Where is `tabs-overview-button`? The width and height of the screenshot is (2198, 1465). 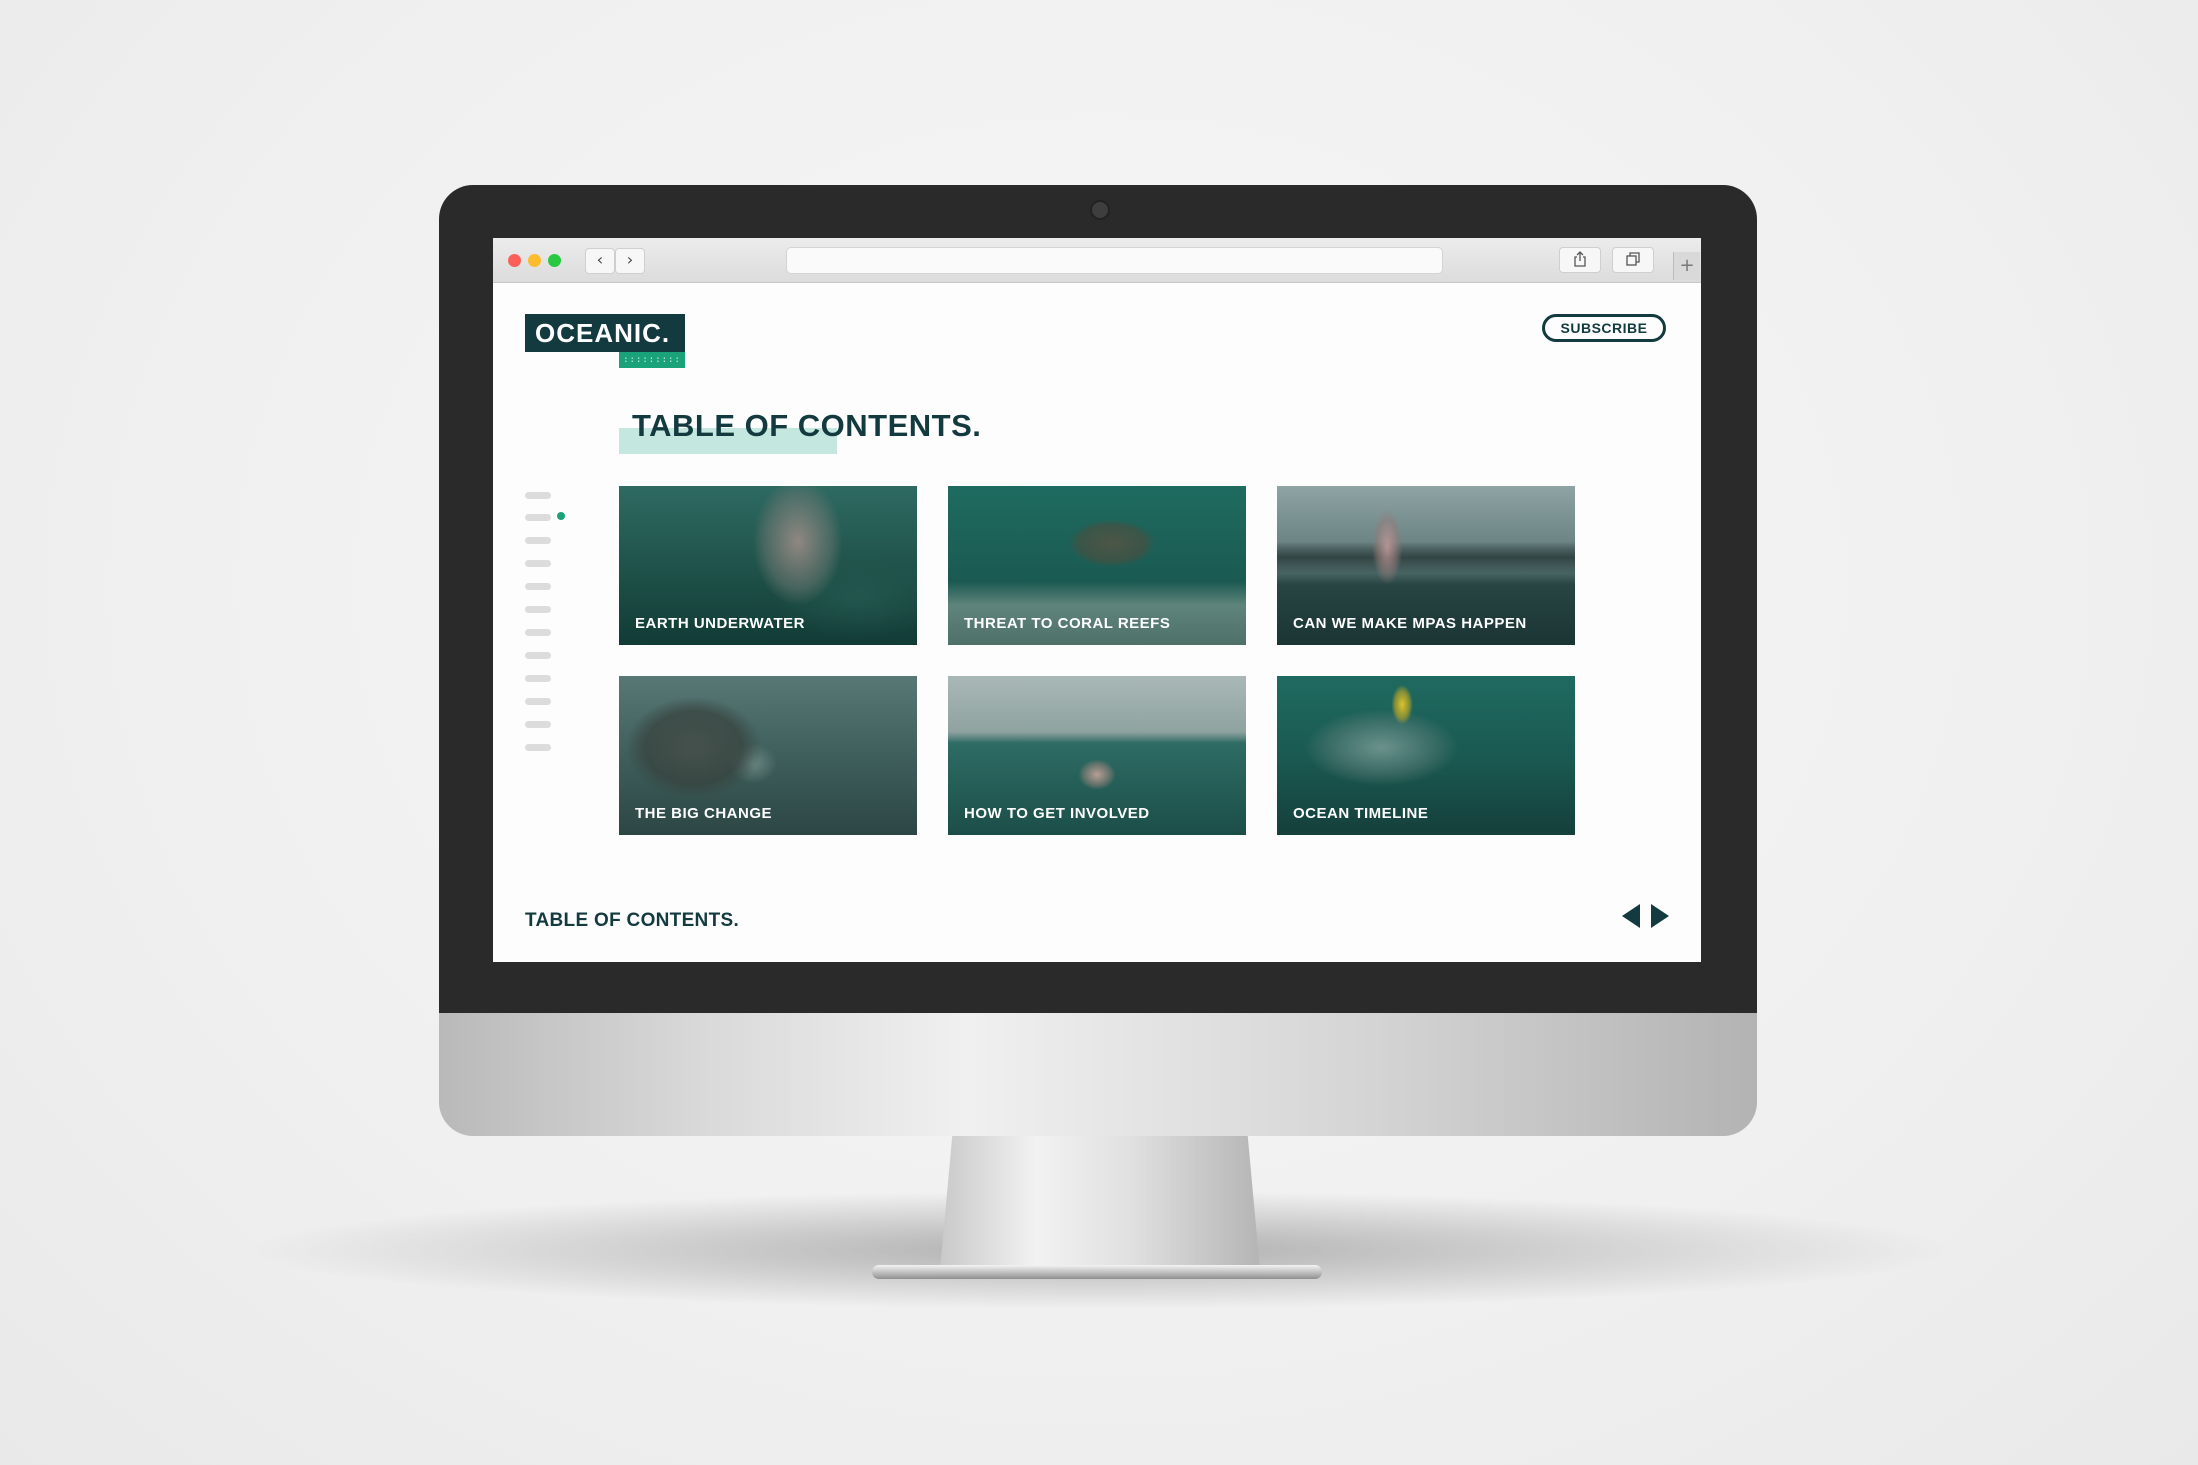
tabs-overview-button is located at coordinates (1633, 260).